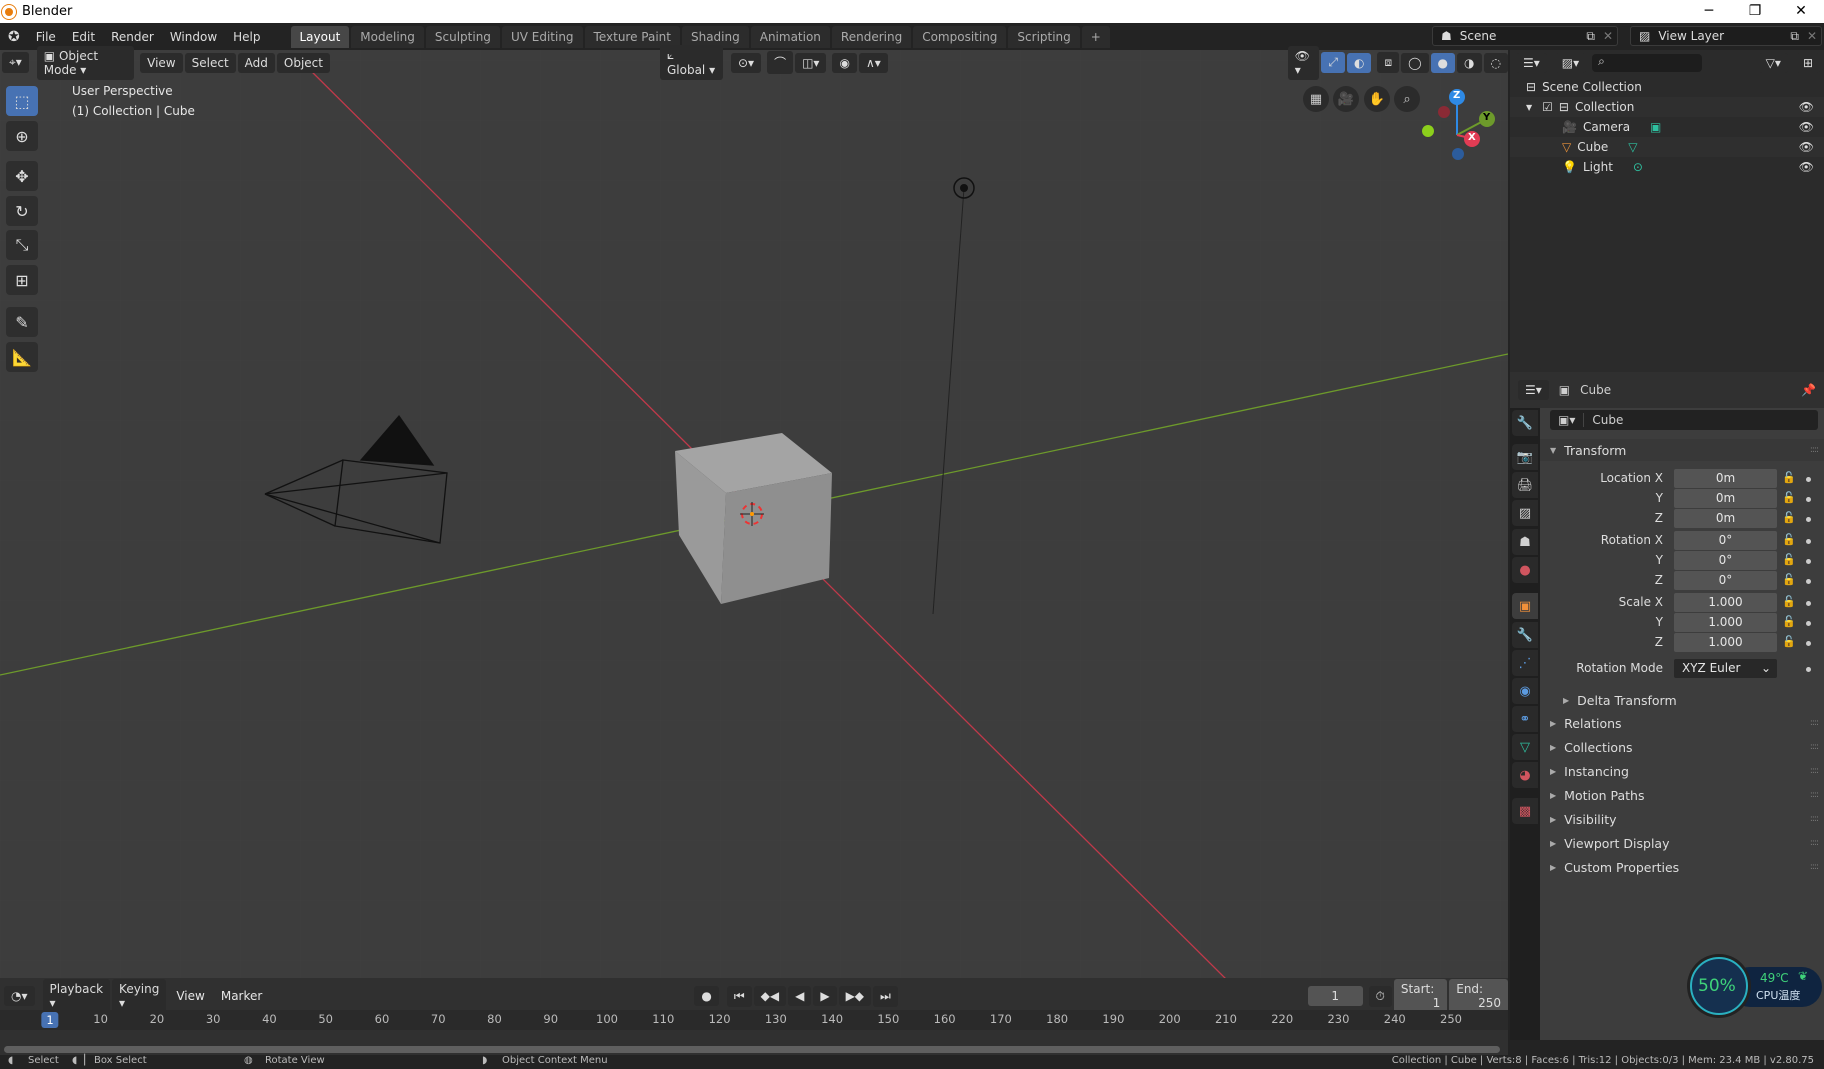 Image resolution: width=1824 pixels, height=1069 pixels. Describe the element at coordinates (1346, 99) in the screenshot. I see `camera-view-icon: 🎥` at that location.